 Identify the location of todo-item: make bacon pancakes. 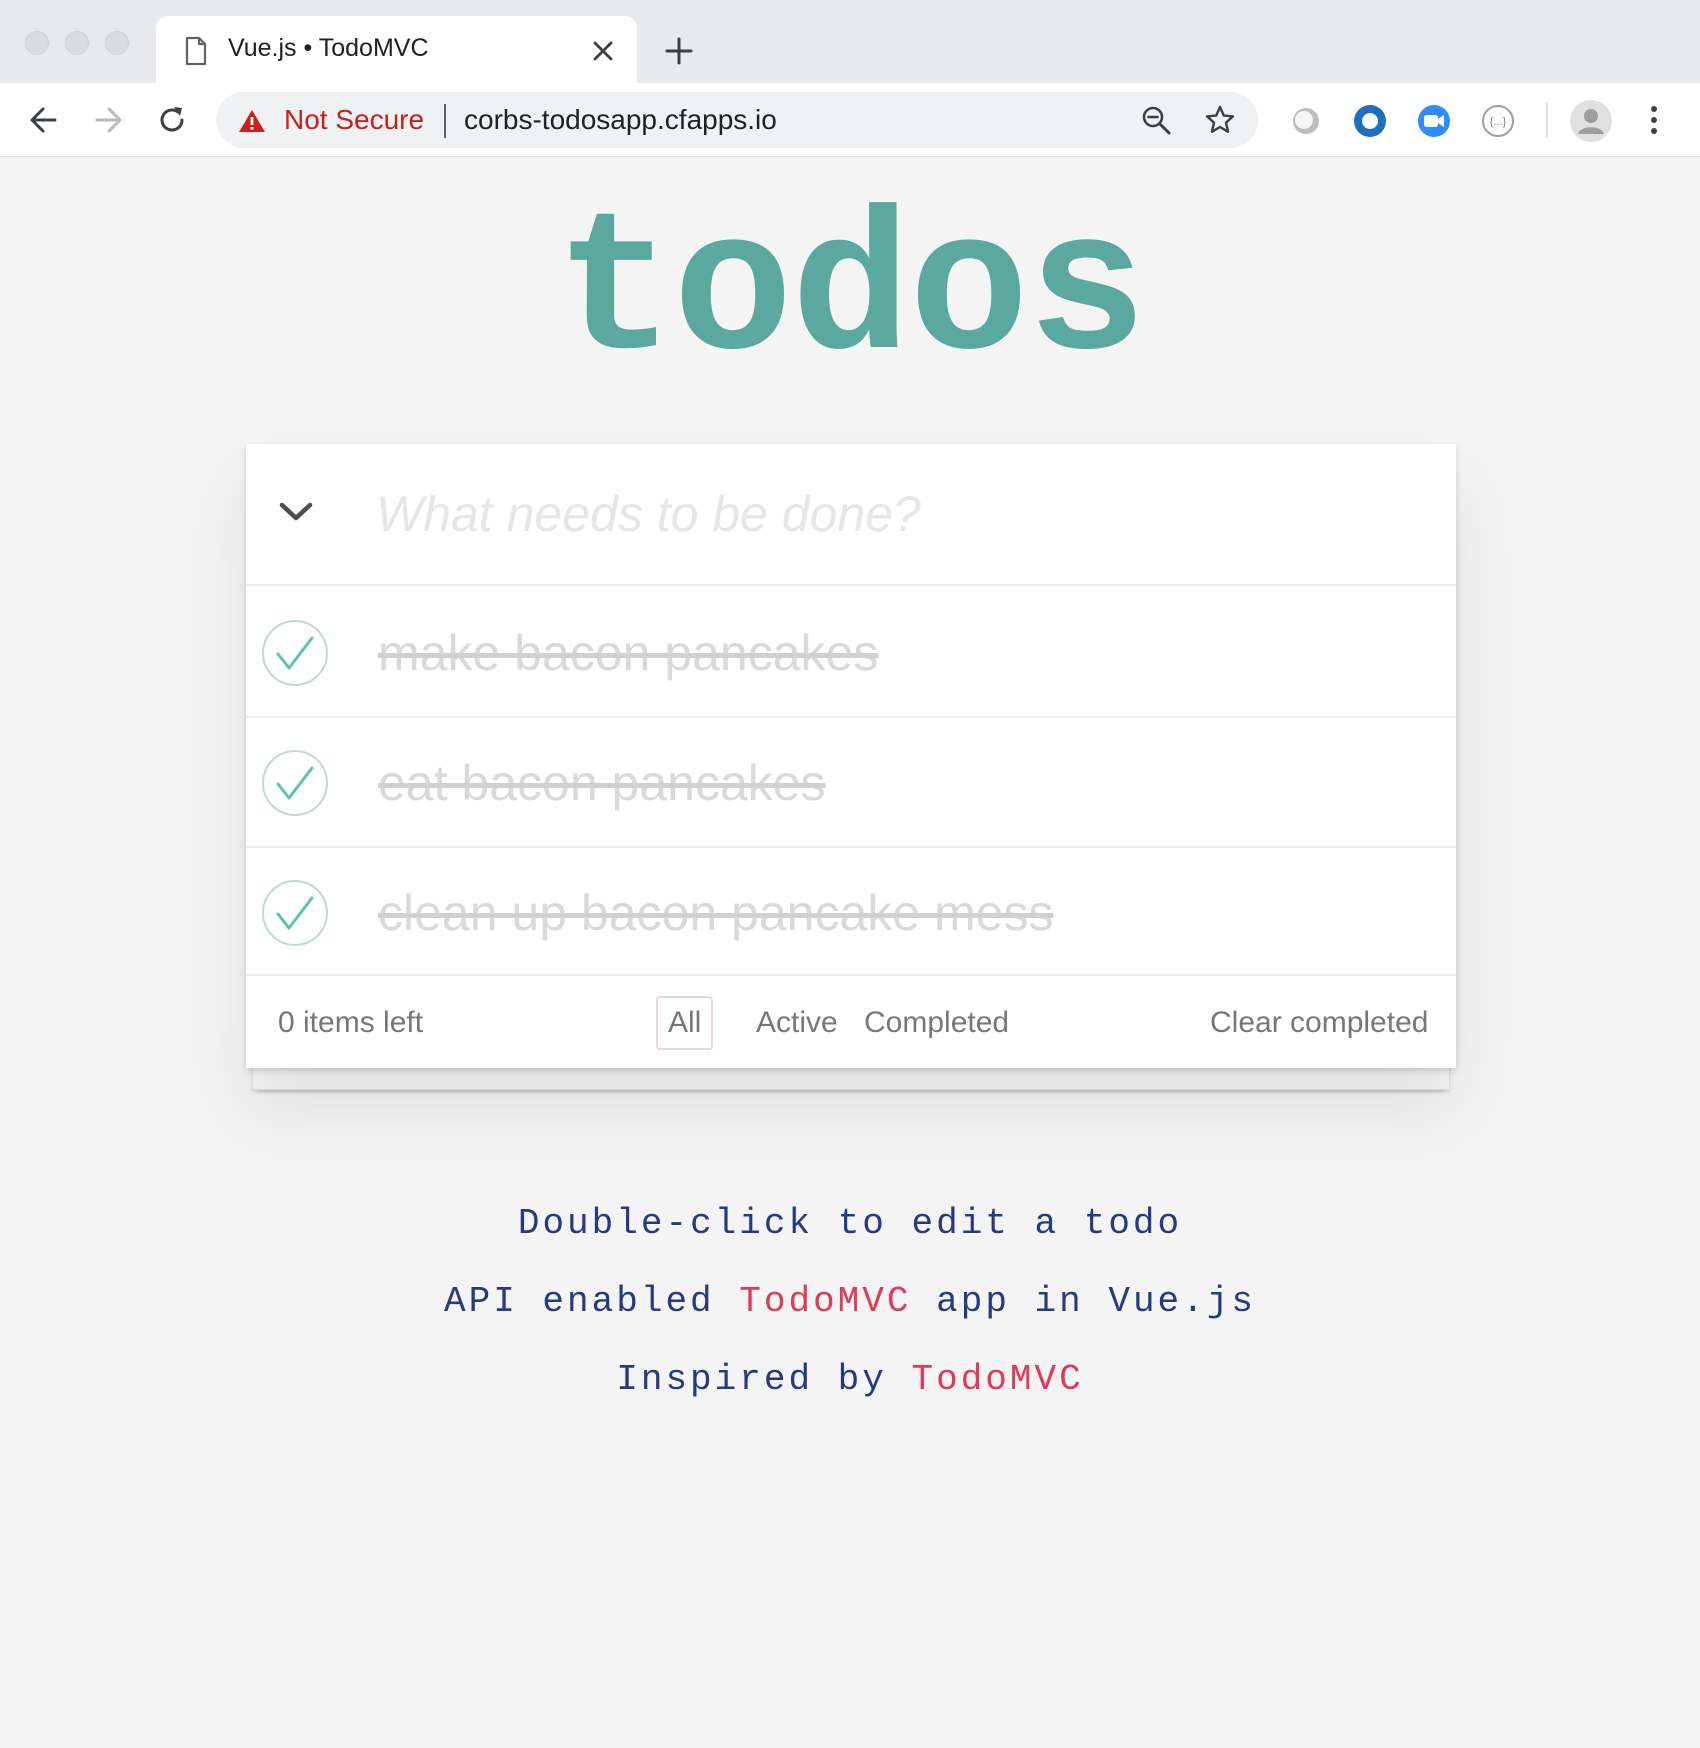
(851, 653).